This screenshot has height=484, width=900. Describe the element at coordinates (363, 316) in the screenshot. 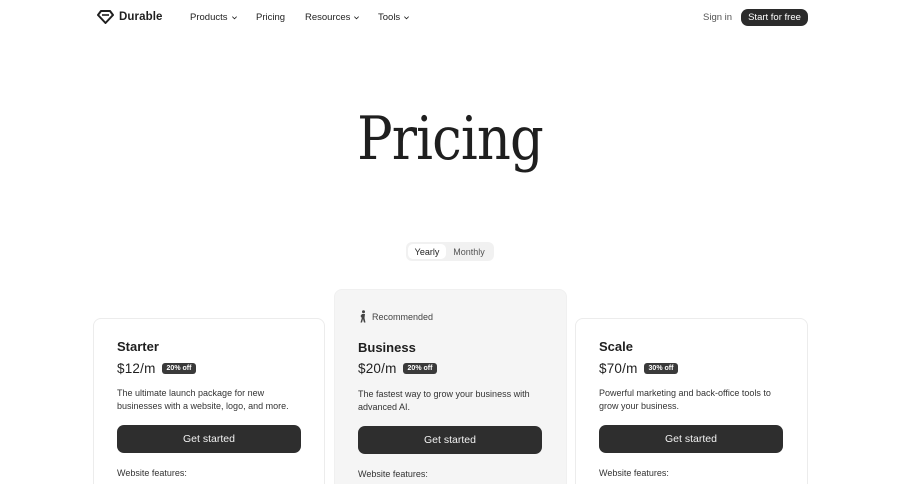

I see `person-icon` at that location.